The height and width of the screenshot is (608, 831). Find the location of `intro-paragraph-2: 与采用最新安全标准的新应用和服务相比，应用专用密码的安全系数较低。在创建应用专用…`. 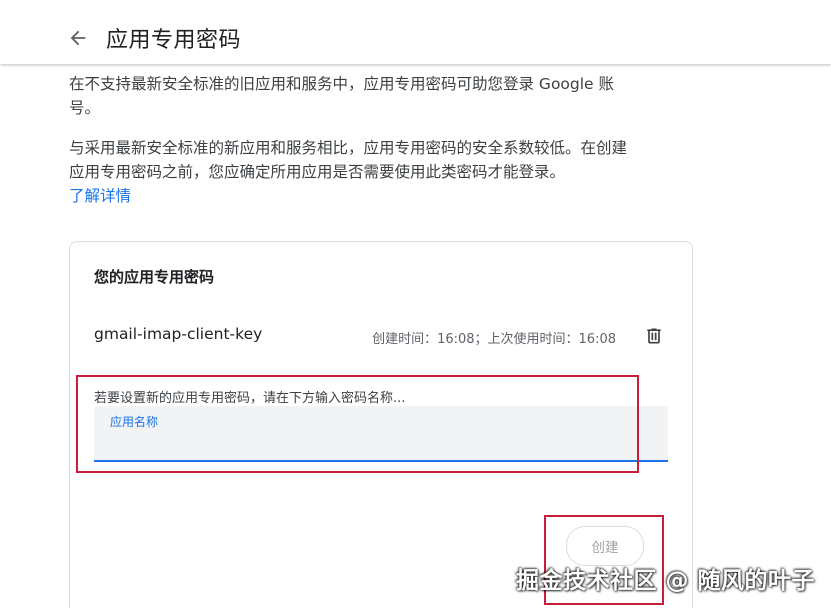

intro-paragraph-2: 与采用最新安全标准的新应用和服务相比，应用专用密码的安全系数较低。在创建应用专用… is located at coordinates (348, 160).